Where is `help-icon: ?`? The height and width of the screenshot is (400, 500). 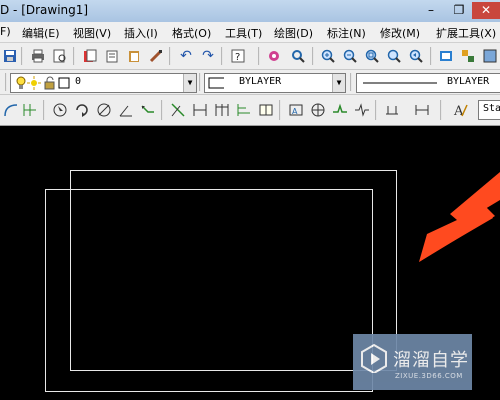
help-icon: ? is located at coordinates (238, 56).